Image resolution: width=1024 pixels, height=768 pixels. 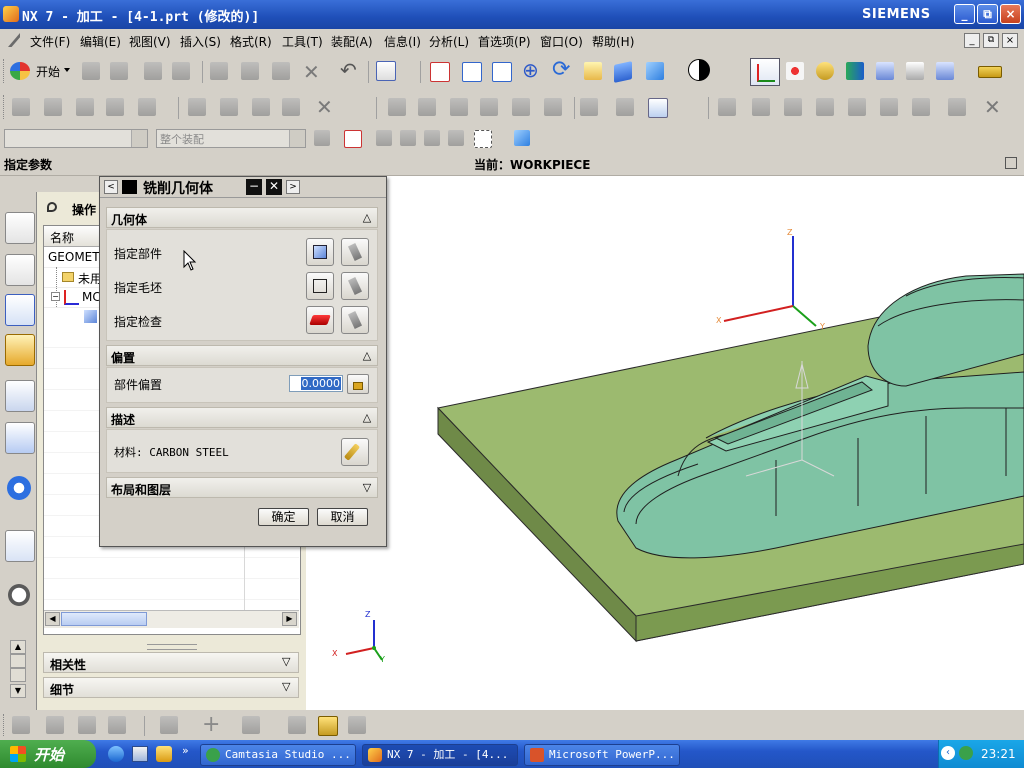 I want to click on sketch-icon, so click(x=169, y=725).